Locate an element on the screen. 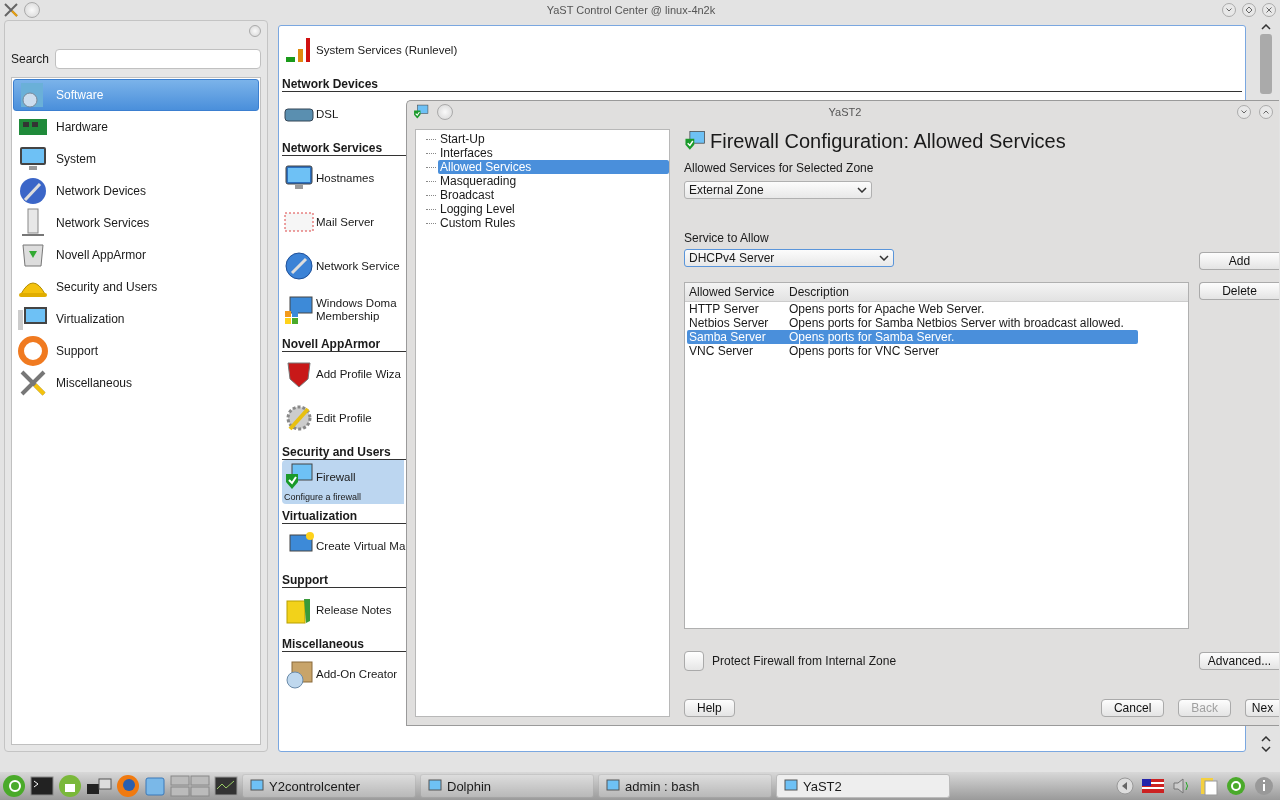 The height and width of the screenshot is (800, 1280). zone-label: Allowed Services for Selected Zone is located at coordinates (779, 168).